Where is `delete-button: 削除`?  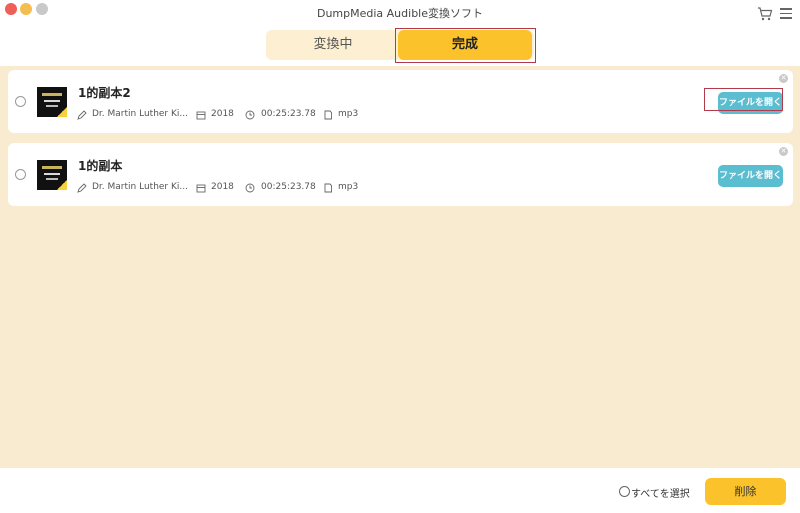
delete-button: 削除 is located at coordinates (745, 491).